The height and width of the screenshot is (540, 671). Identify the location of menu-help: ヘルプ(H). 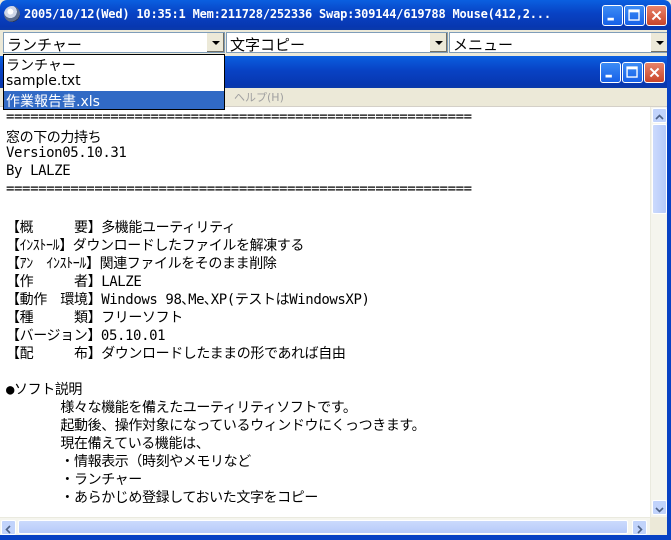
(259, 97).